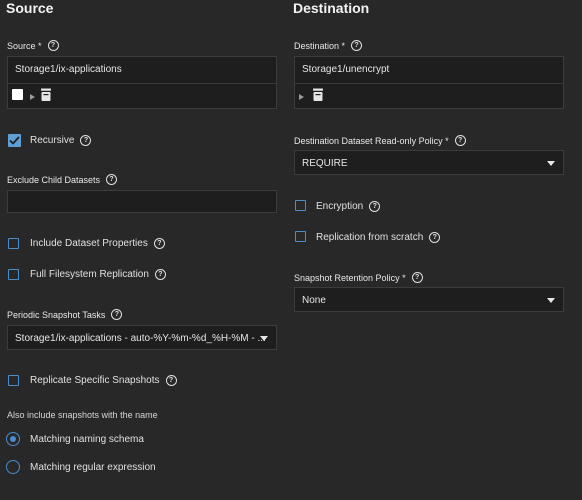 The height and width of the screenshot is (500, 582). I want to click on from-scratch-text: Replication from scratch, so click(370, 237).